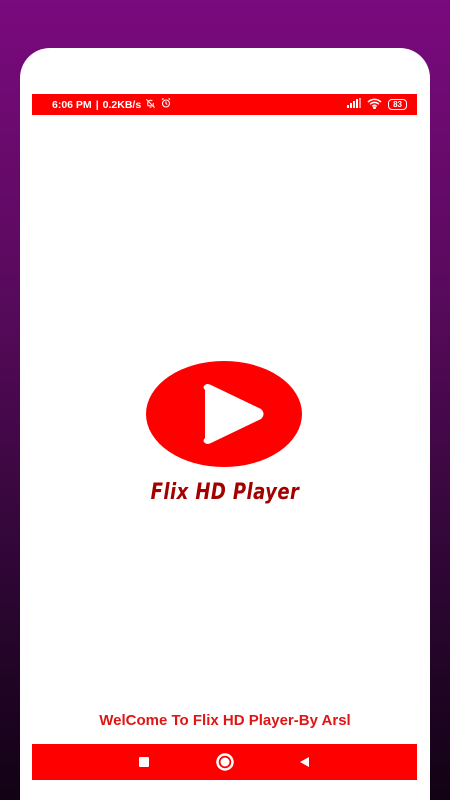 Image resolution: width=450 pixels, height=800 pixels. I want to click on welcome-text: WelCome To Flix HD Player-By Arsl, so click(225, 720).